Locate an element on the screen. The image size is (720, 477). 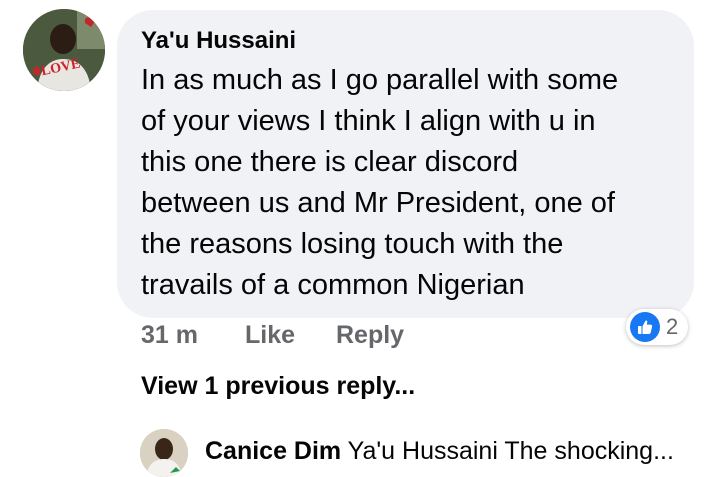
comment-text-line: of your views I think I align with u in is located at coordinates (368, 121).